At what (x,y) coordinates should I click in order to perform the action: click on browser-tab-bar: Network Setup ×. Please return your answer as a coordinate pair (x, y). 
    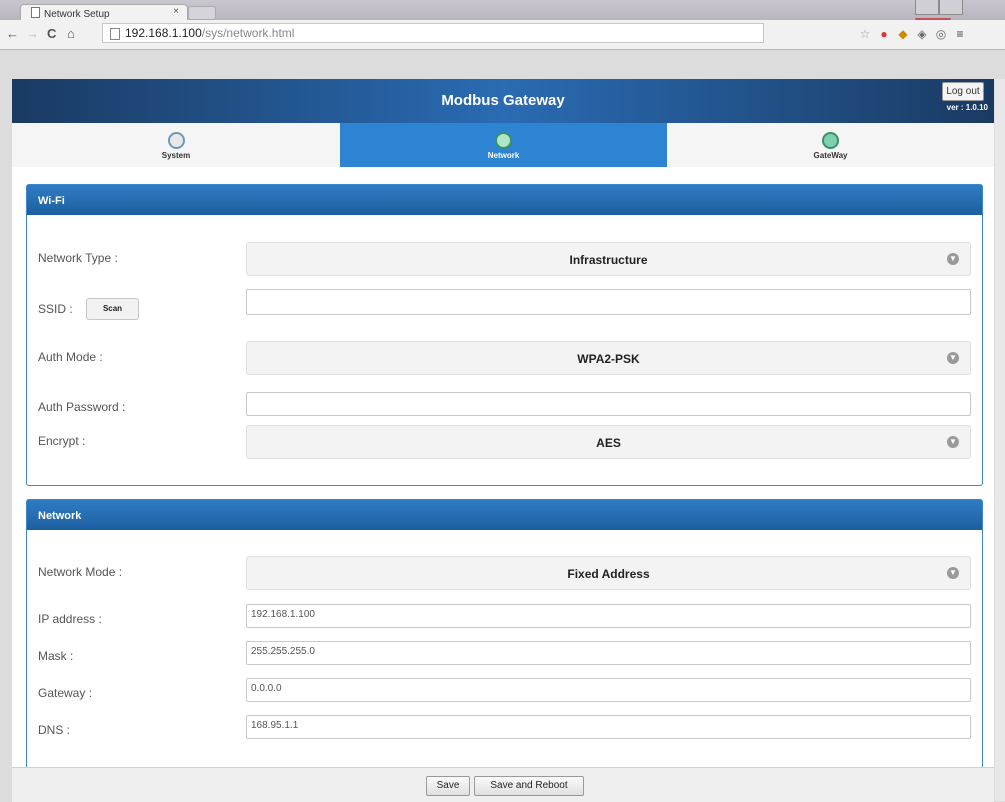
    Looking at the image, I should click on (502, 16).